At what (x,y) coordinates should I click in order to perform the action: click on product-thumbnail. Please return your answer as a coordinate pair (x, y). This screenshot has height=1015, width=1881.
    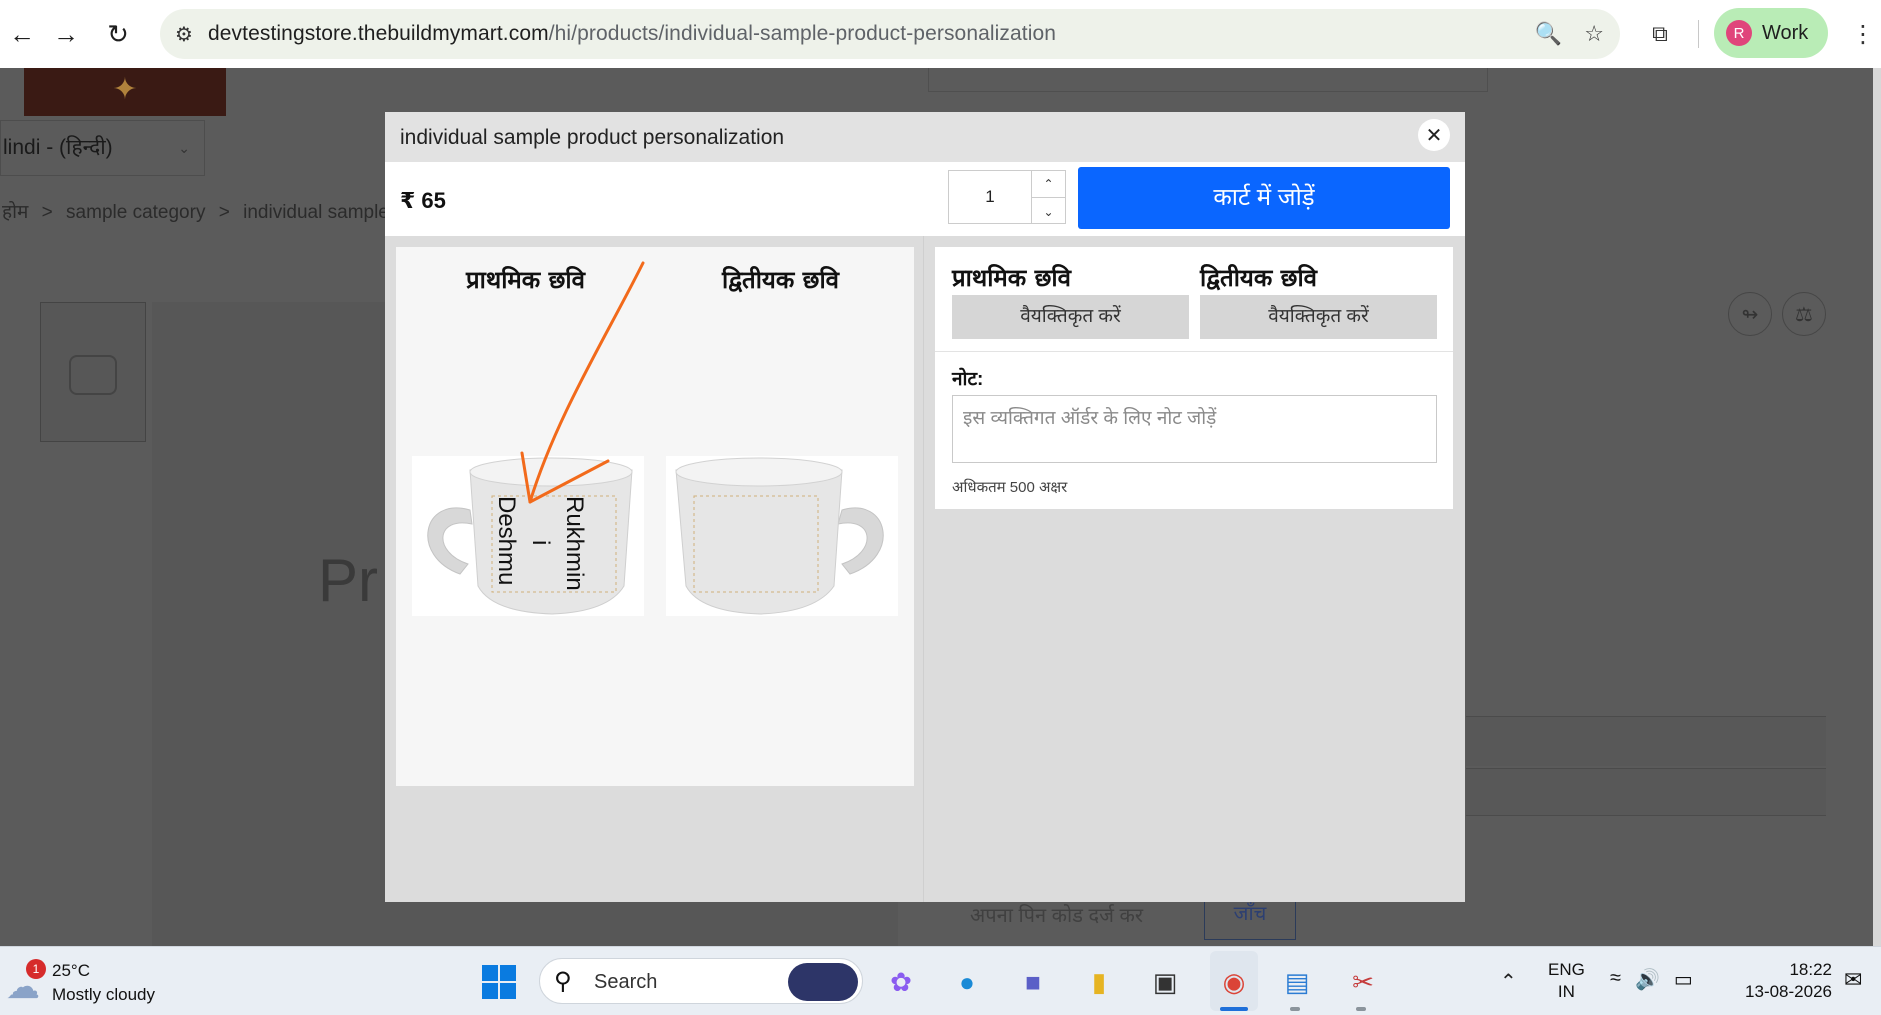
    Looking at the image, I should click on (93, 372).